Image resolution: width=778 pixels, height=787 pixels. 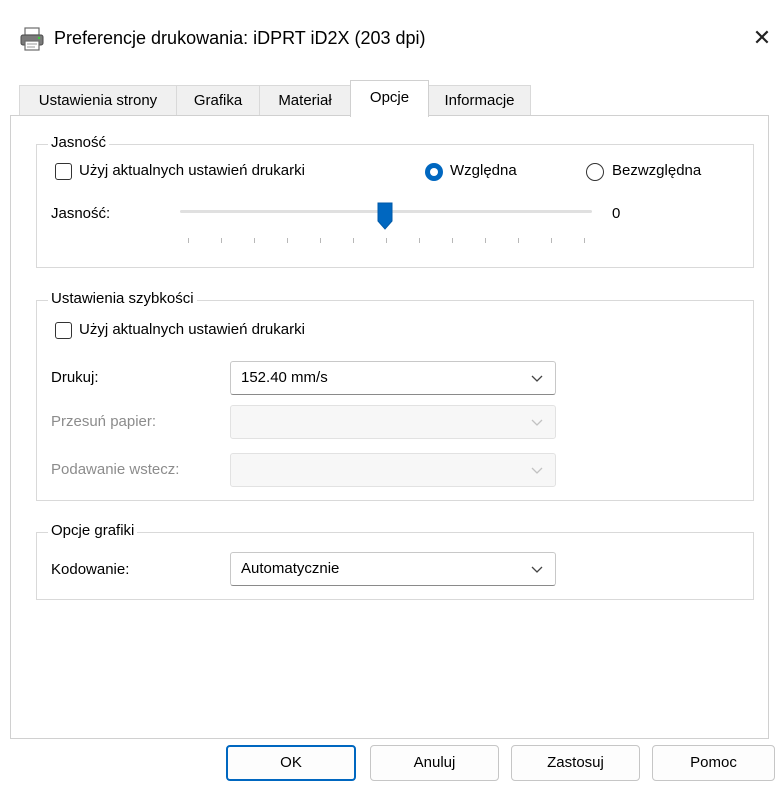 I want to click on encoding-value: Automatycznie, so click(x=290, y=568).